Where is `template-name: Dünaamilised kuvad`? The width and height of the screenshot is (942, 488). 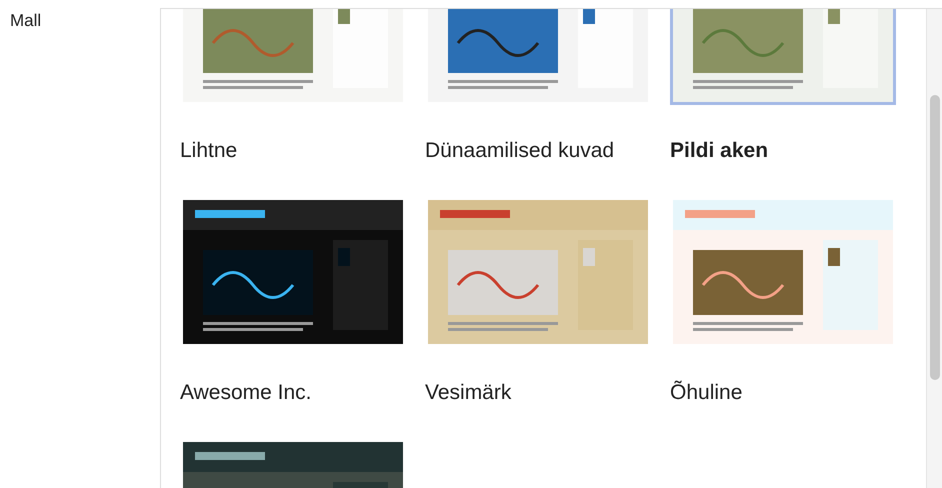 template-name: Dünaamilised kuvad is located at coordinates (547, 150).